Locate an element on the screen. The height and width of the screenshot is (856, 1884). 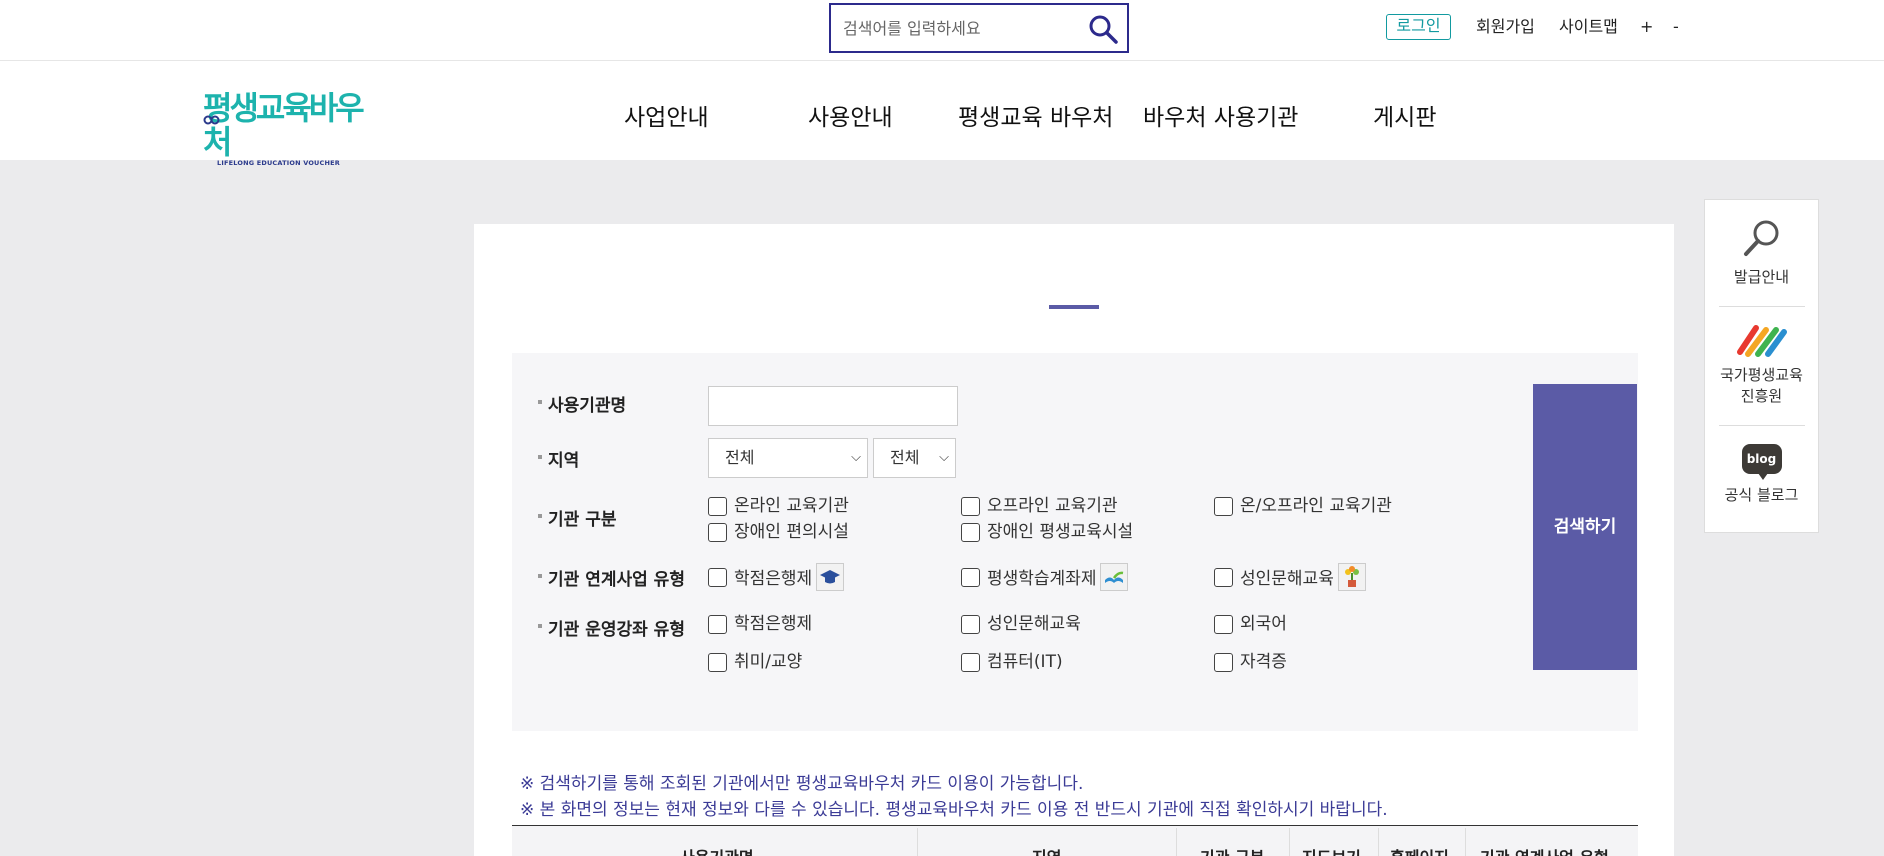
institution-name-input is located at coordinates (833, 406).